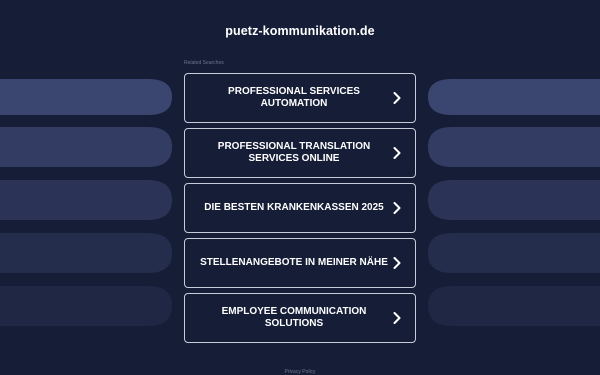 The height and width of the screenshot is (375, 600). Describe the element at coordinates (300, 372) in the screenshot. I see `privacy-policy-link: Privacy Policy` at that location.